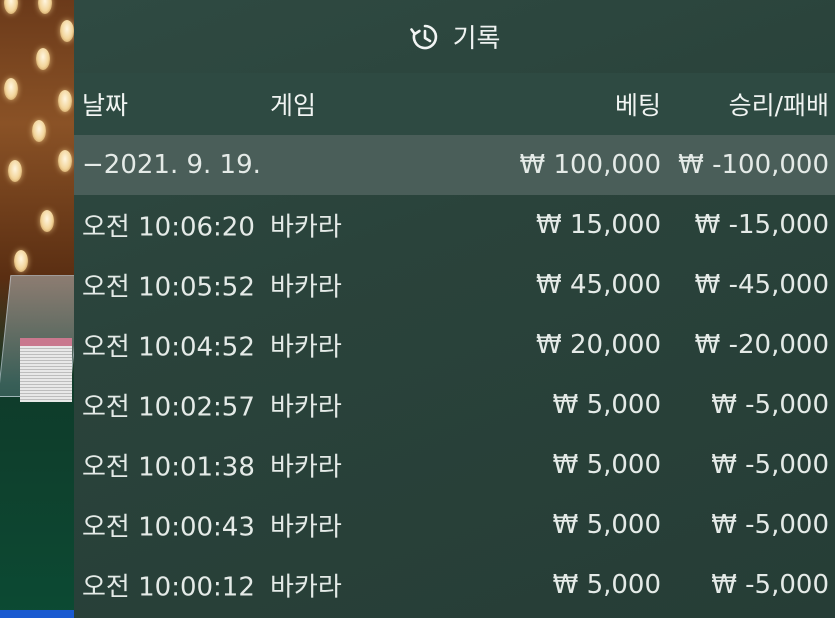 The image size is (835, 618). Describe the element at coordinates (168, 227) in the screenshot. I see `row-time: 오전 10:06:20` at that location.